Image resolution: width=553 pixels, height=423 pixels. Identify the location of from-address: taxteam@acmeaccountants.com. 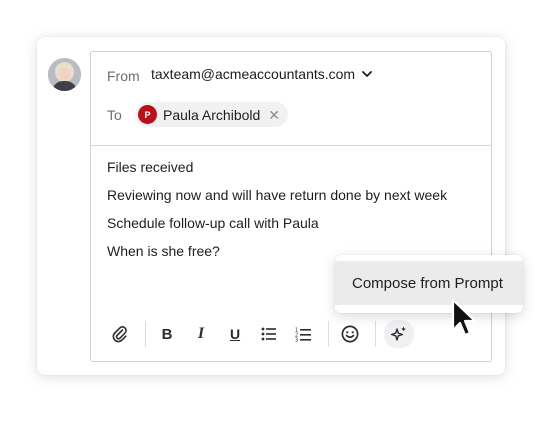
(253, 74).